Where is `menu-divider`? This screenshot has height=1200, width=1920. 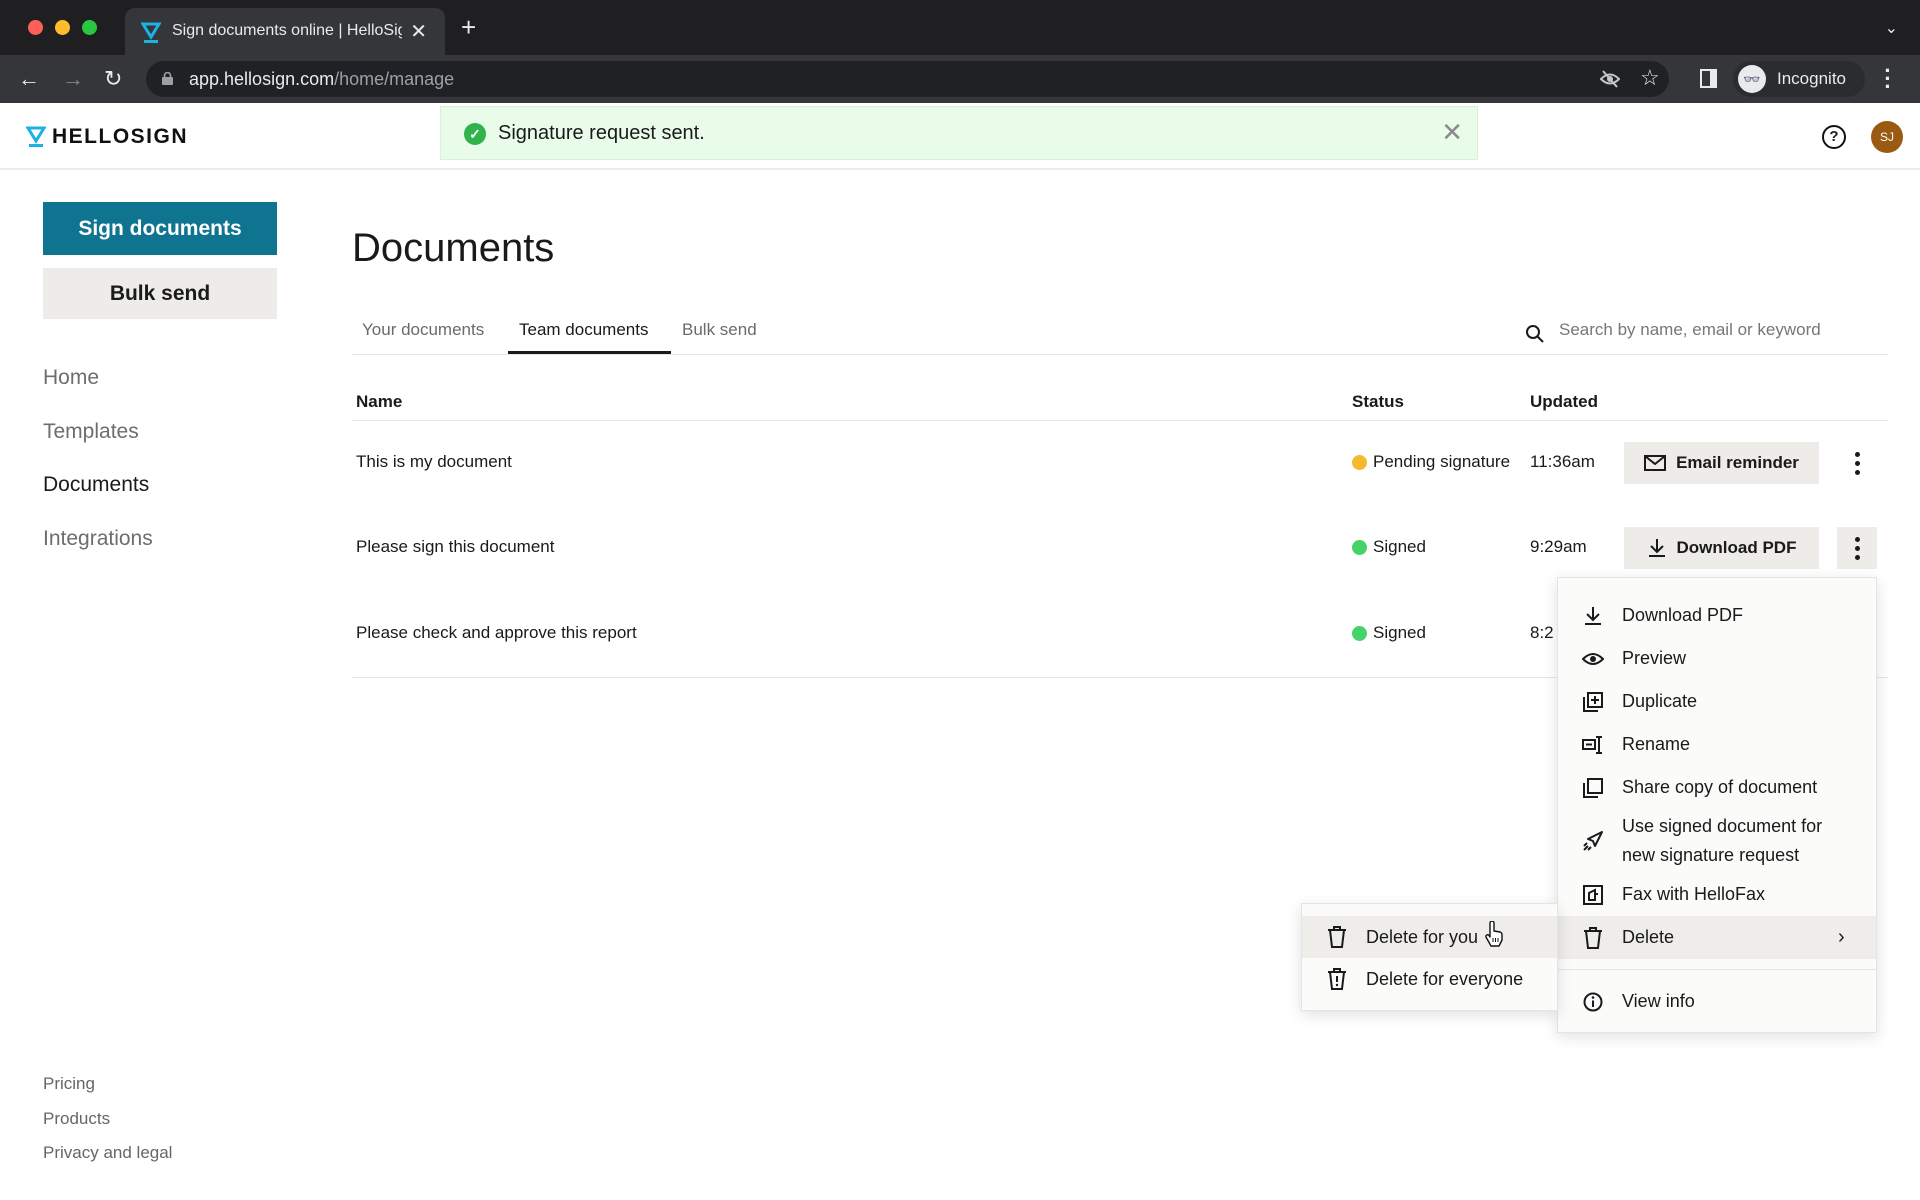 menu-divider is located at coordinates (1717, 969).